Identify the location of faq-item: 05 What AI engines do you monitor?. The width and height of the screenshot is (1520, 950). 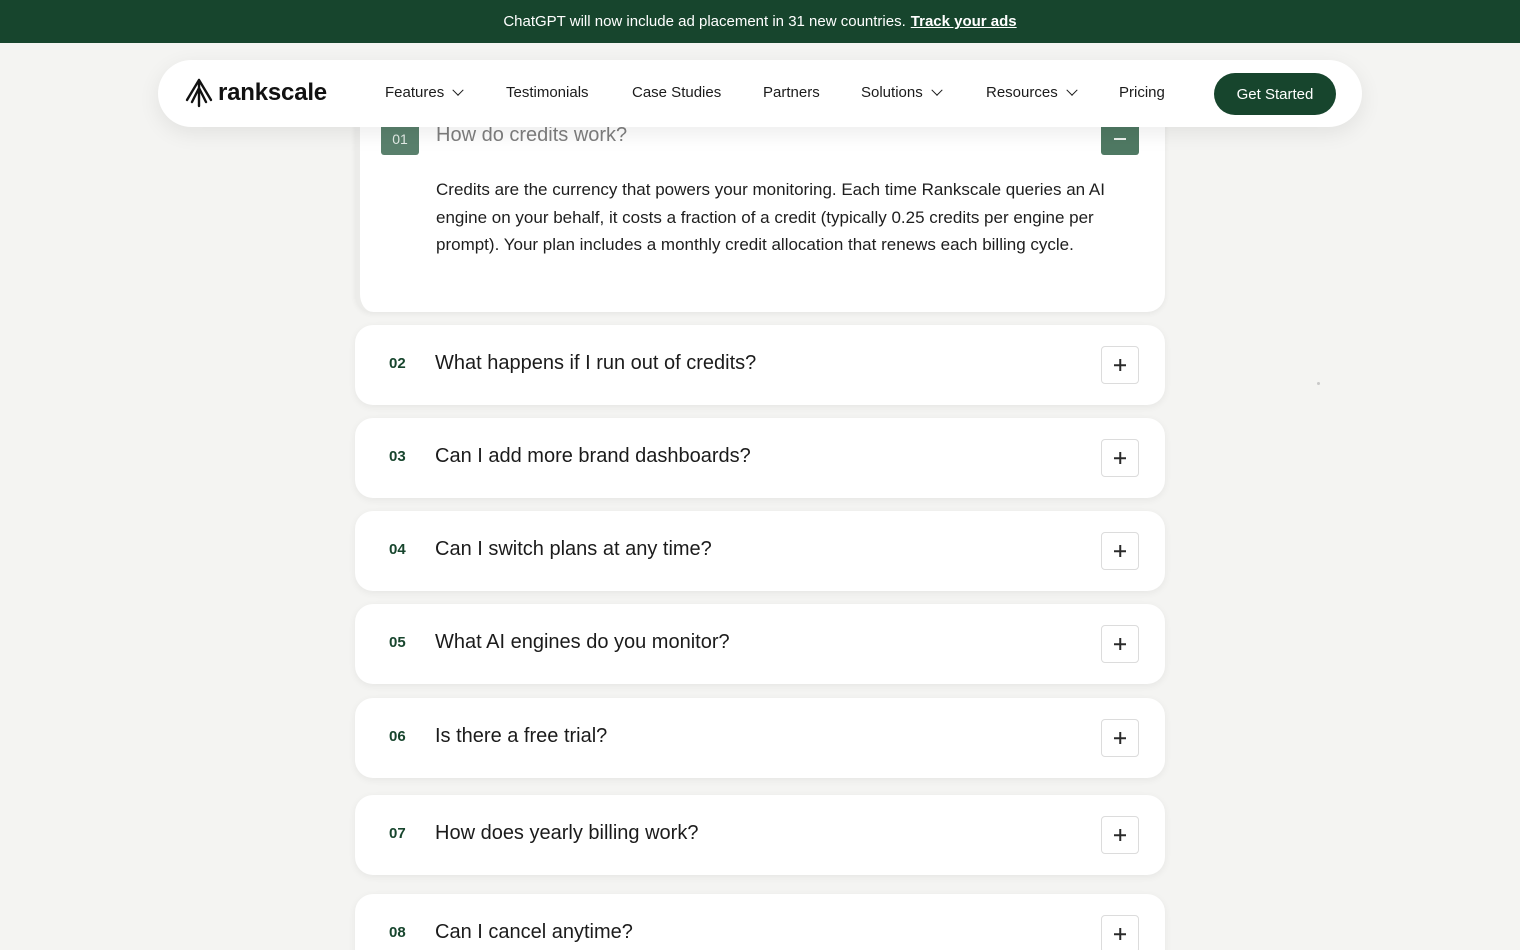
(760, 644).